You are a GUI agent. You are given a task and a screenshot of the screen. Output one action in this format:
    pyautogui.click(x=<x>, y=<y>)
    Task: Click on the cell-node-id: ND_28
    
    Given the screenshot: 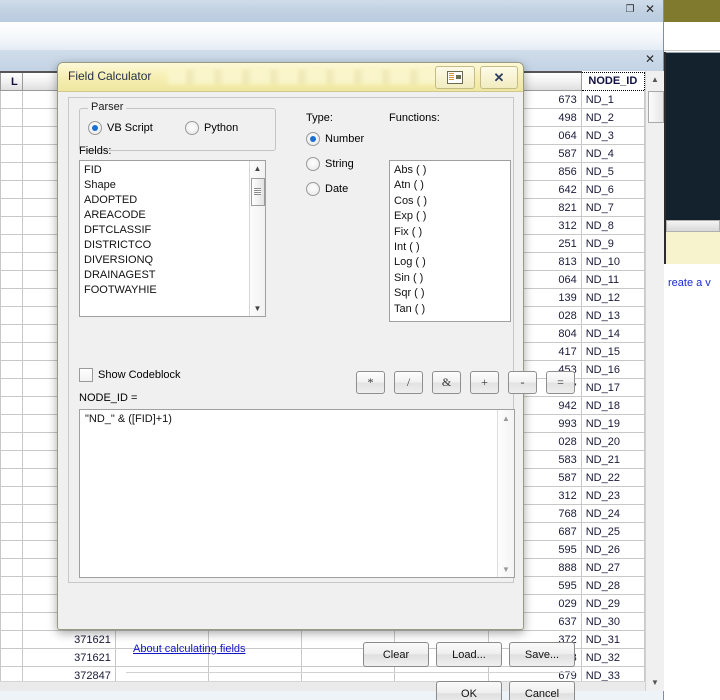 What is the action you would take?
    pyautogui.click(x=612, y=585)
    